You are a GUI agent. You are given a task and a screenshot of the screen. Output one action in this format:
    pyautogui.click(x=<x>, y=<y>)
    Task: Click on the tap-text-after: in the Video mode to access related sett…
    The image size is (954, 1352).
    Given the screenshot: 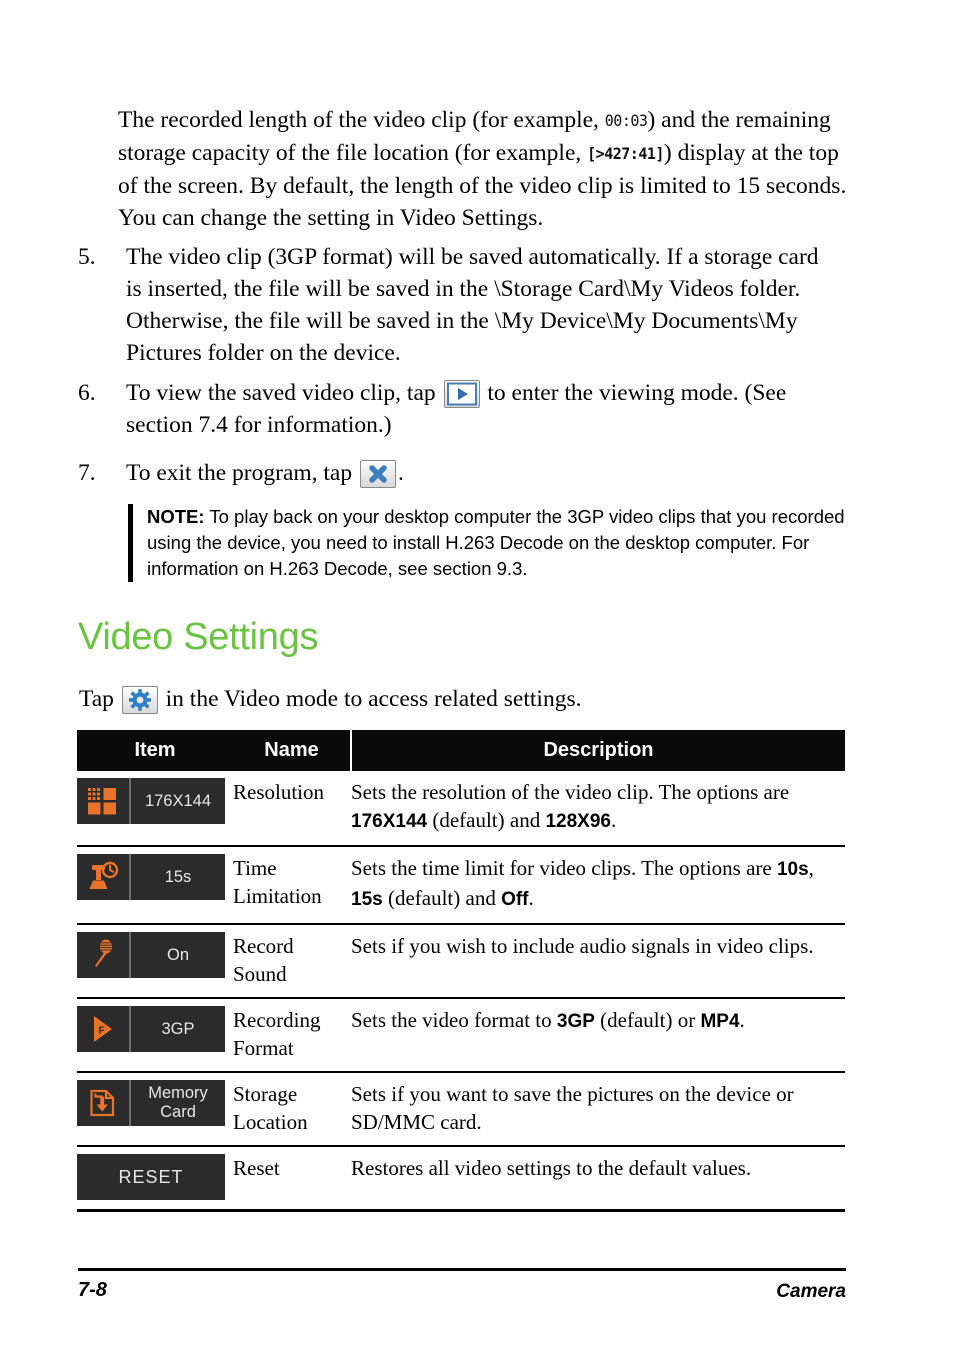 What is the action you would take?
    pyautogui.click(x=370, y=699)
    